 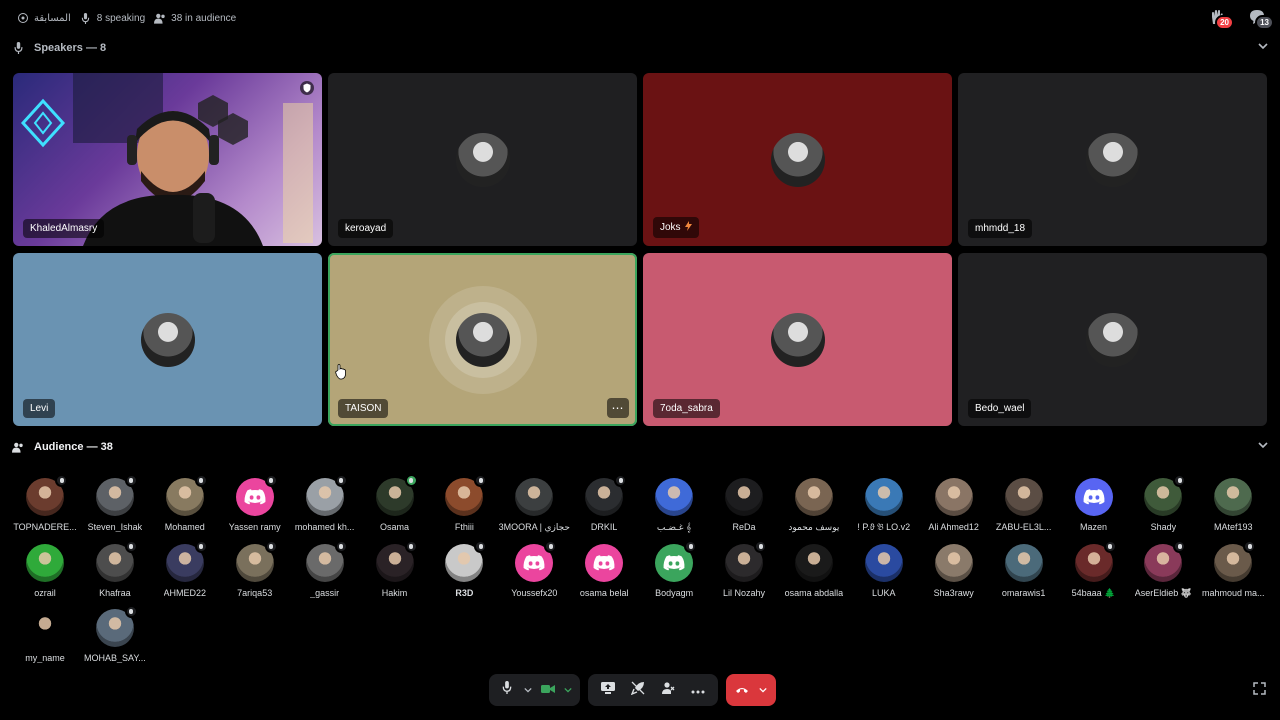 What do you see at coordinates (604, 507) in the screenshot?
I see `audience-member: DRKIL` at bounding box center [604, 507].